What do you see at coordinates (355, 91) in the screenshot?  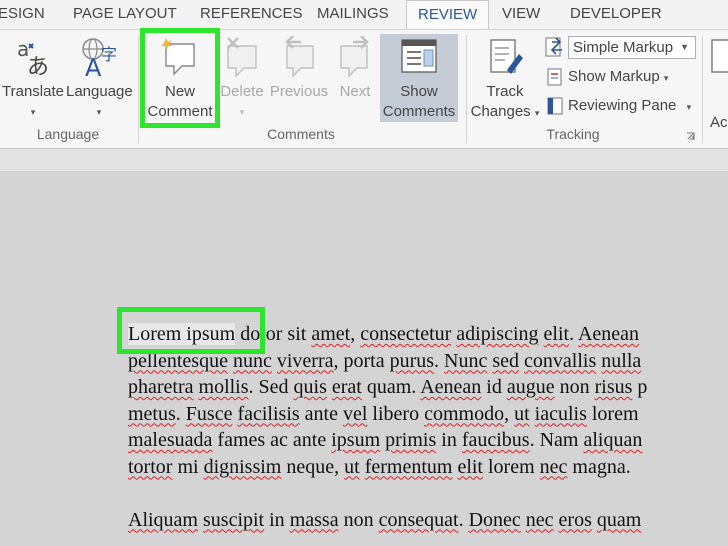 I see `next-label: Next` at bounding box center [355, 91].